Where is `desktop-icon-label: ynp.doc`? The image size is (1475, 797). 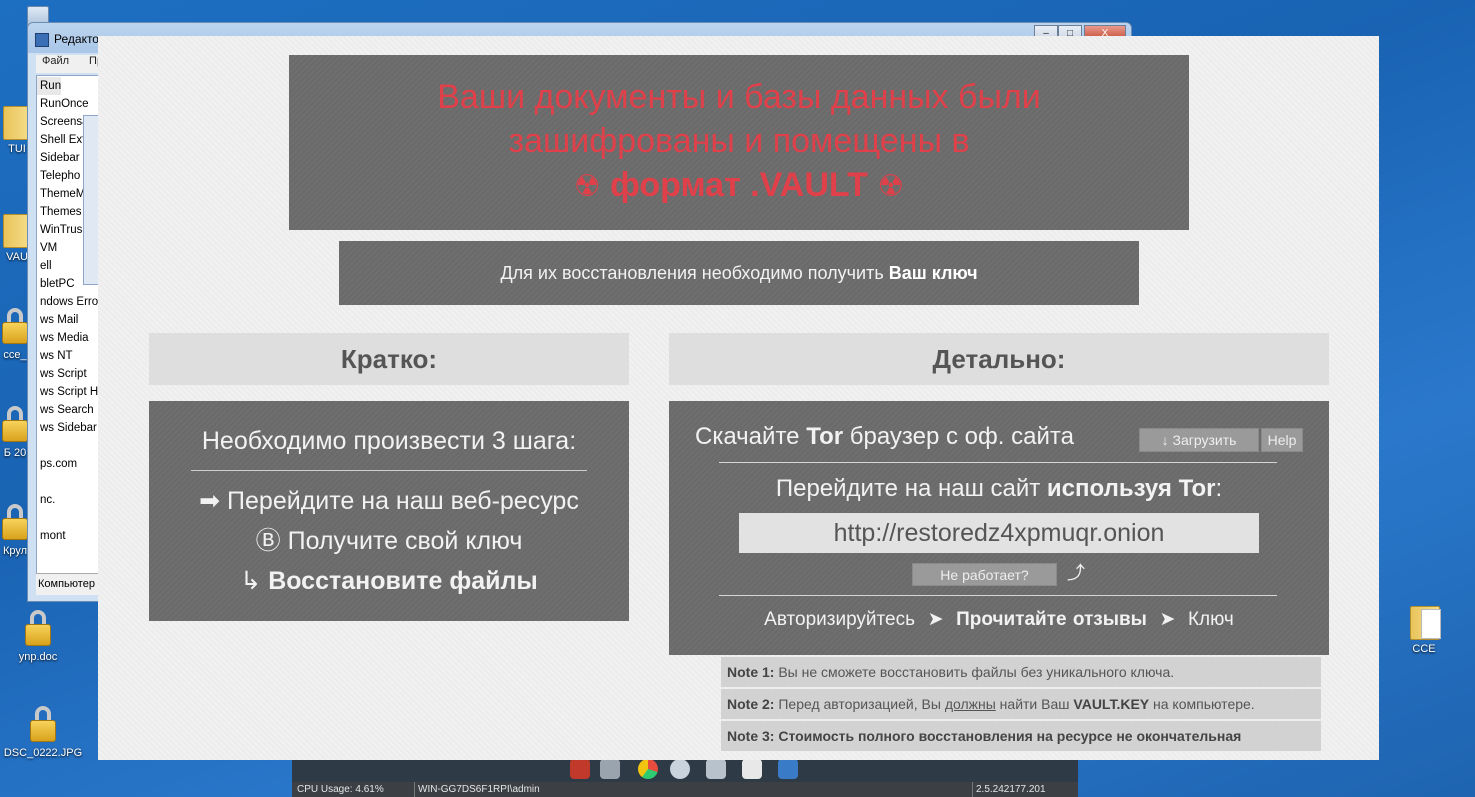 desktop-icon-label: ynp.doc is located at coordinates (38, 657).